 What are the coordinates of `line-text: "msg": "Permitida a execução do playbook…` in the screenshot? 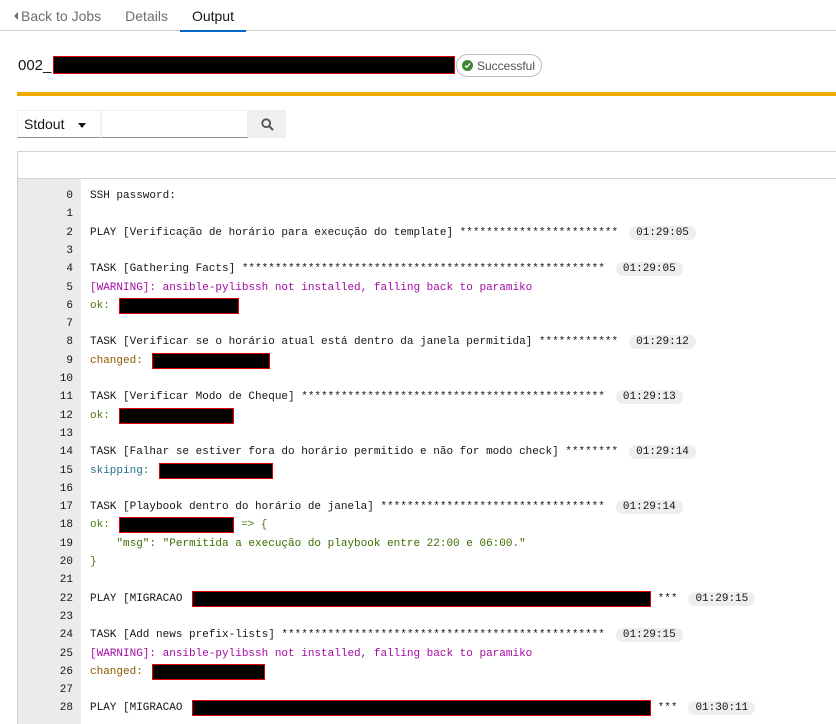 It's located at (308, 544).